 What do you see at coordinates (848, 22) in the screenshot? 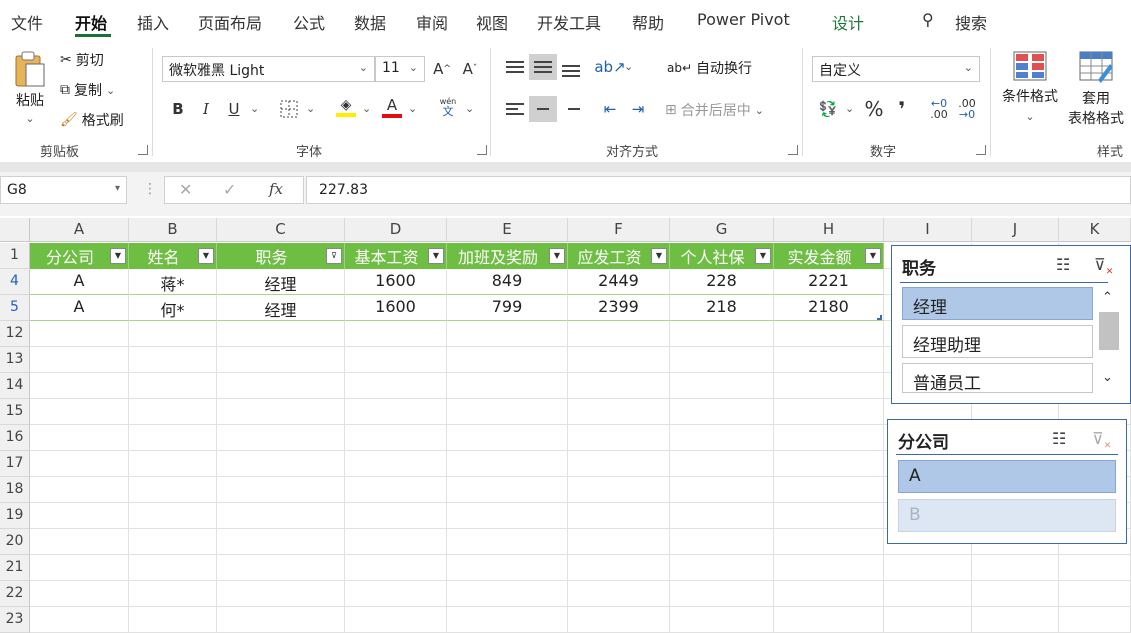
I see `tab-design: 设计` at bounding box center [848, 22].